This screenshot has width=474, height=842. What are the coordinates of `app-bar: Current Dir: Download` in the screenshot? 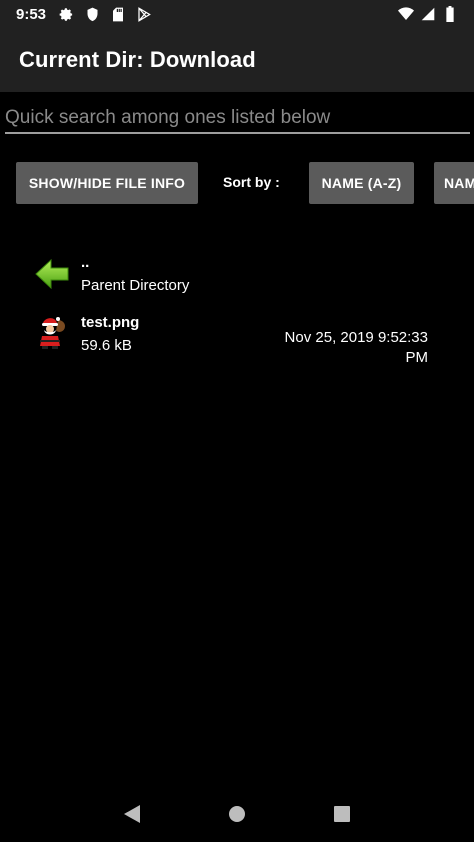 It's located at (237, 60).